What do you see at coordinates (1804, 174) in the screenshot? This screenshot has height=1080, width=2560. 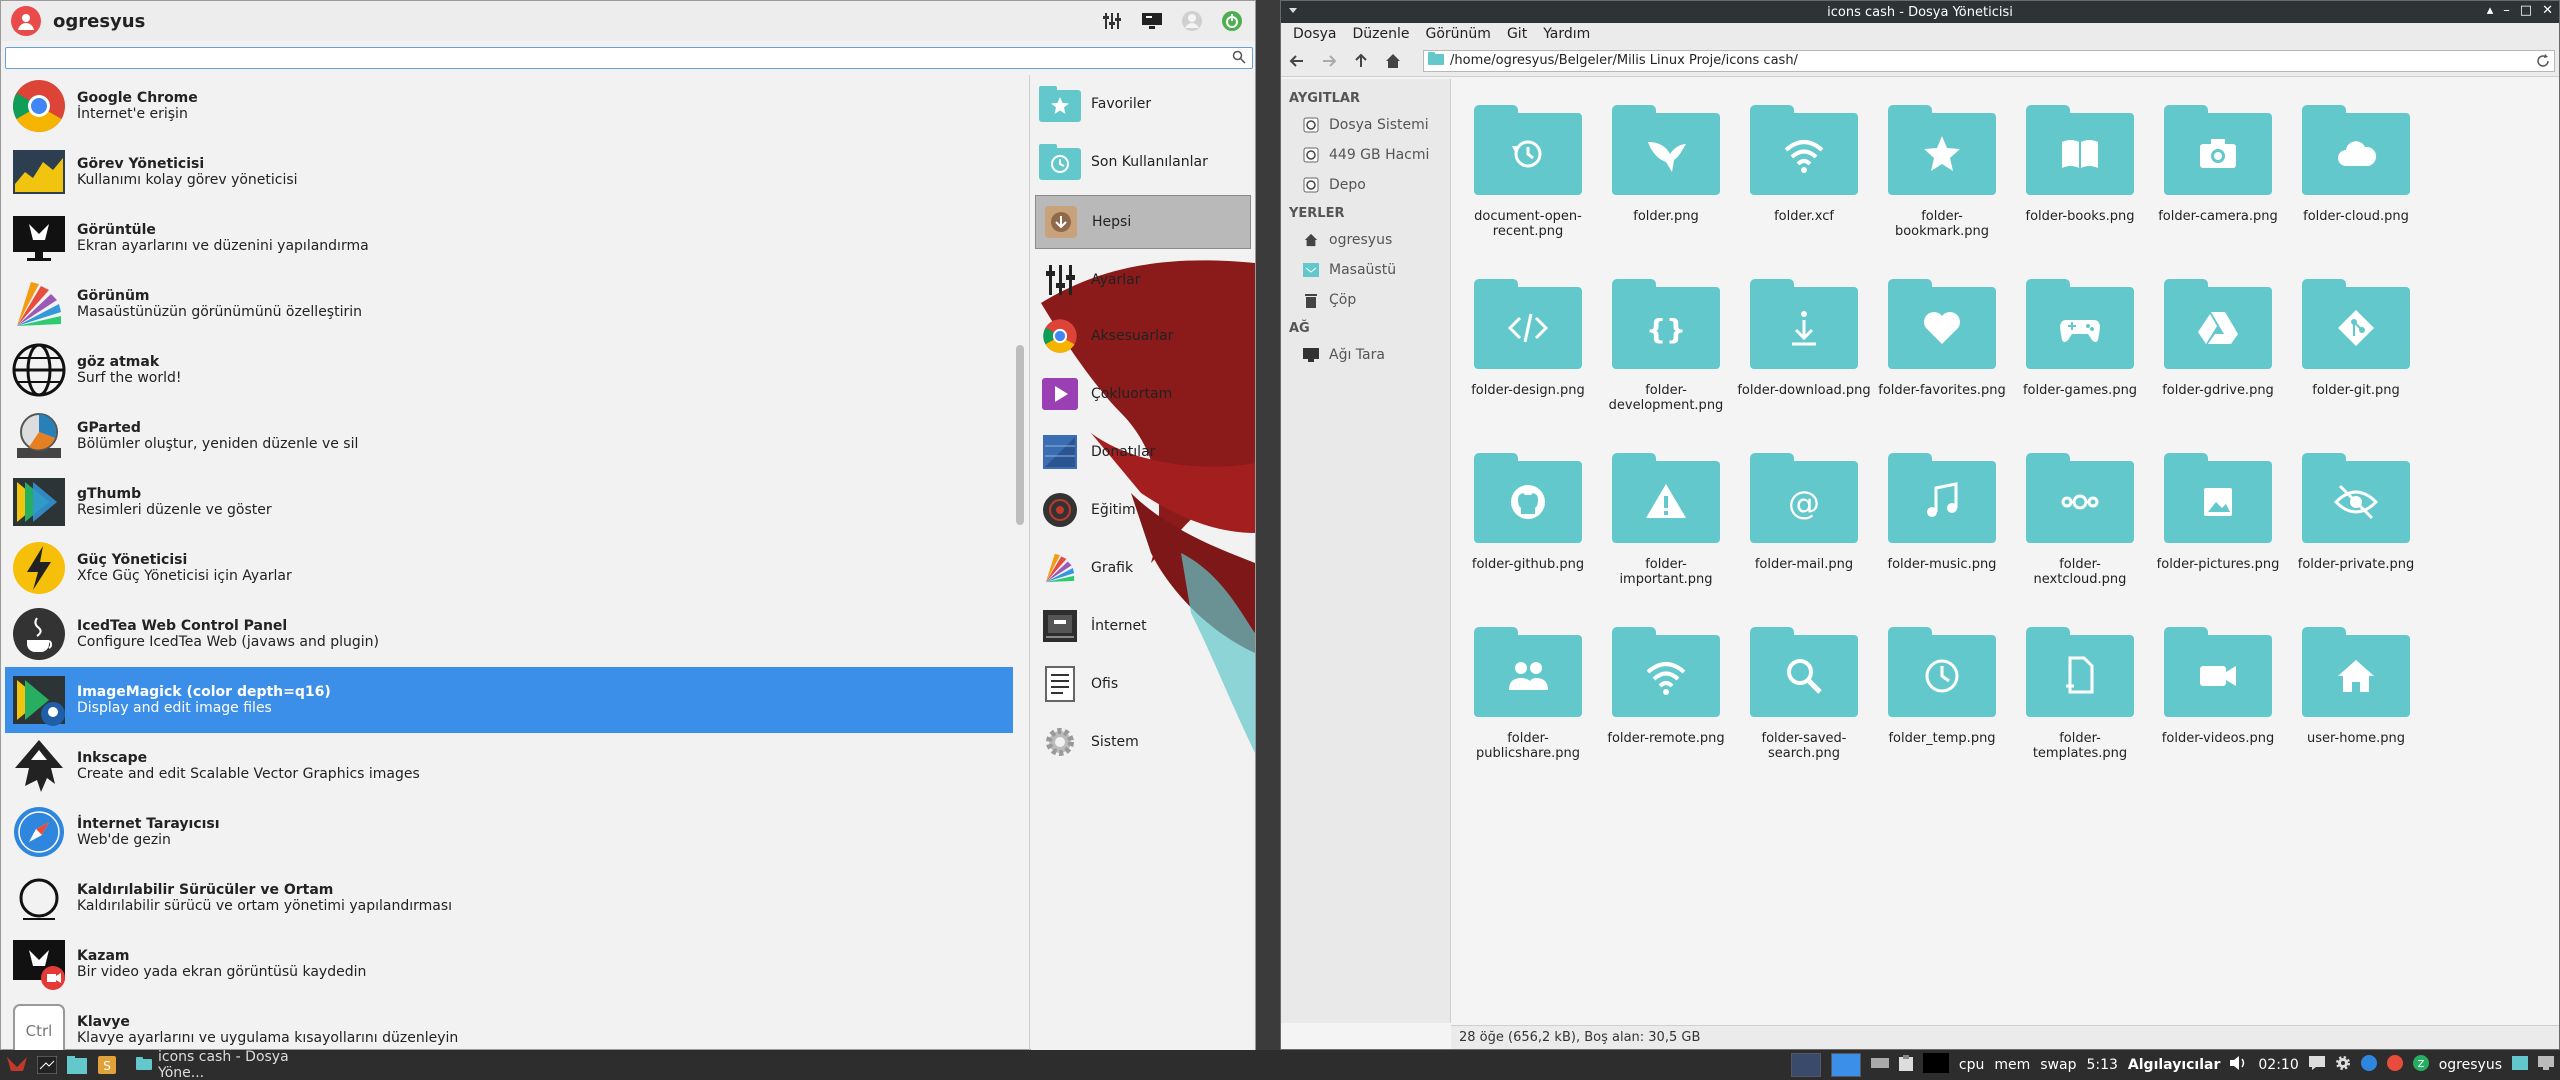 I see `file-item: folder.xcf` at bounding box center [1804, 174].